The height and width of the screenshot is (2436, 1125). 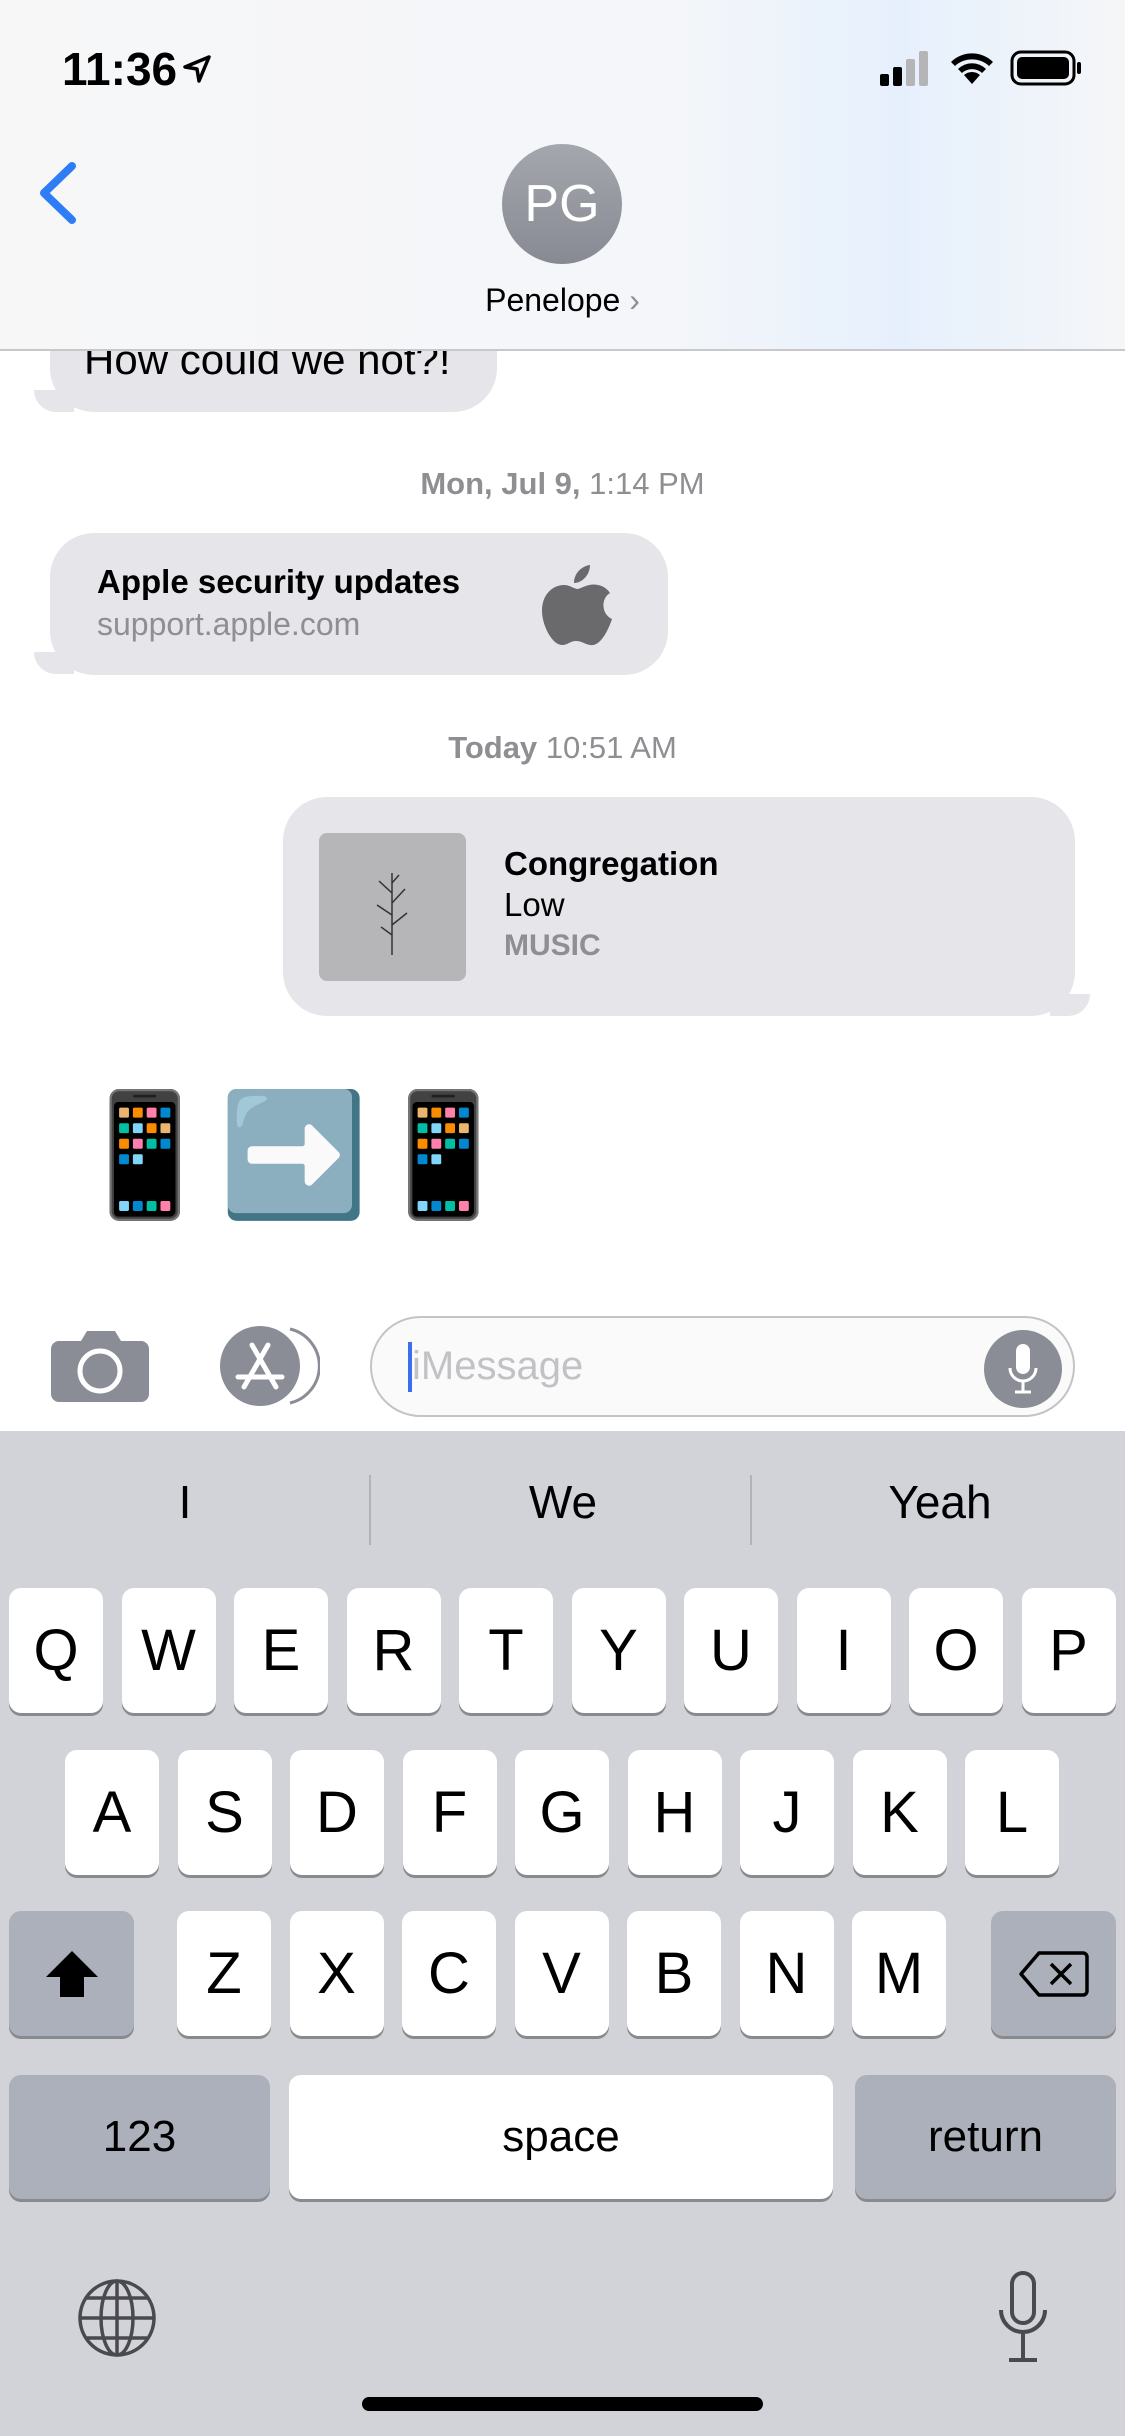 I want to click on key-s: S, so click(x=224, y=1812).